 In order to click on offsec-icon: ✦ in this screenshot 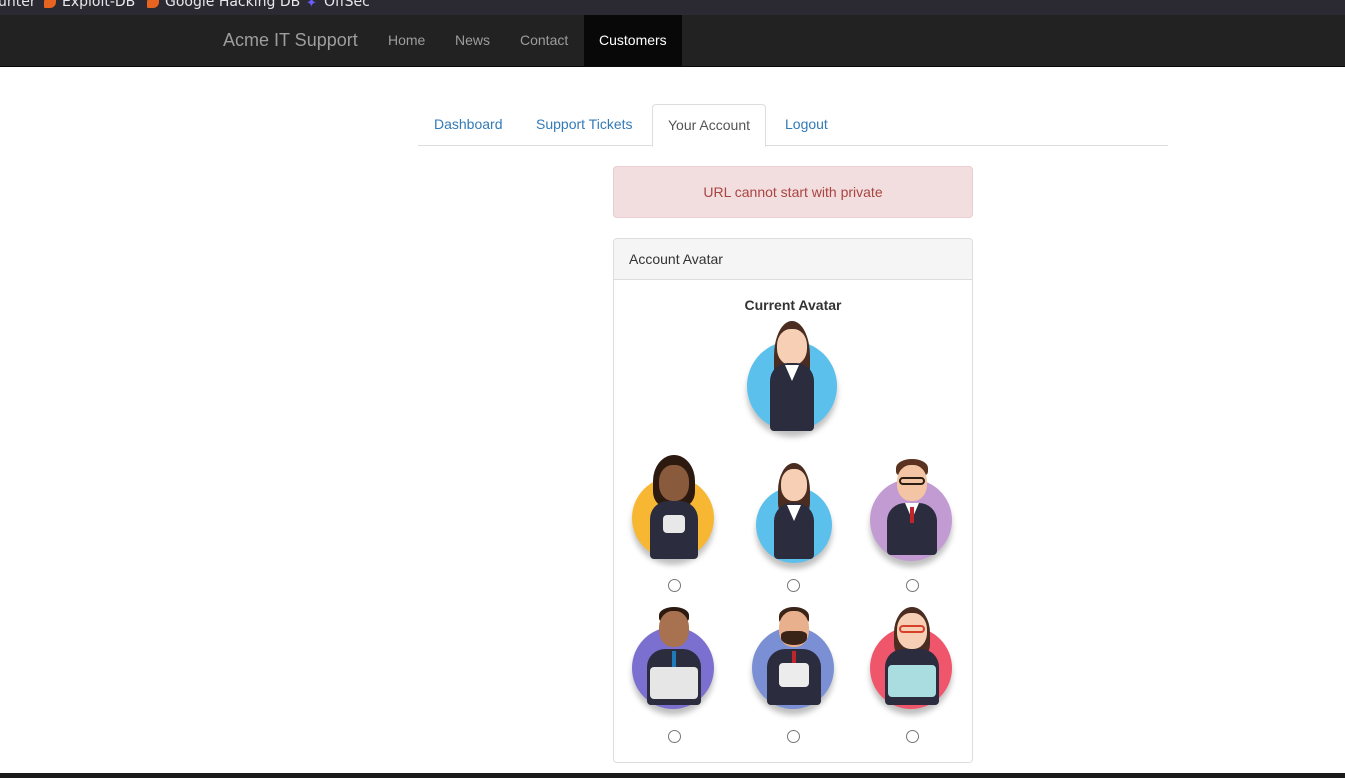, I will do `click(311, 5)`.